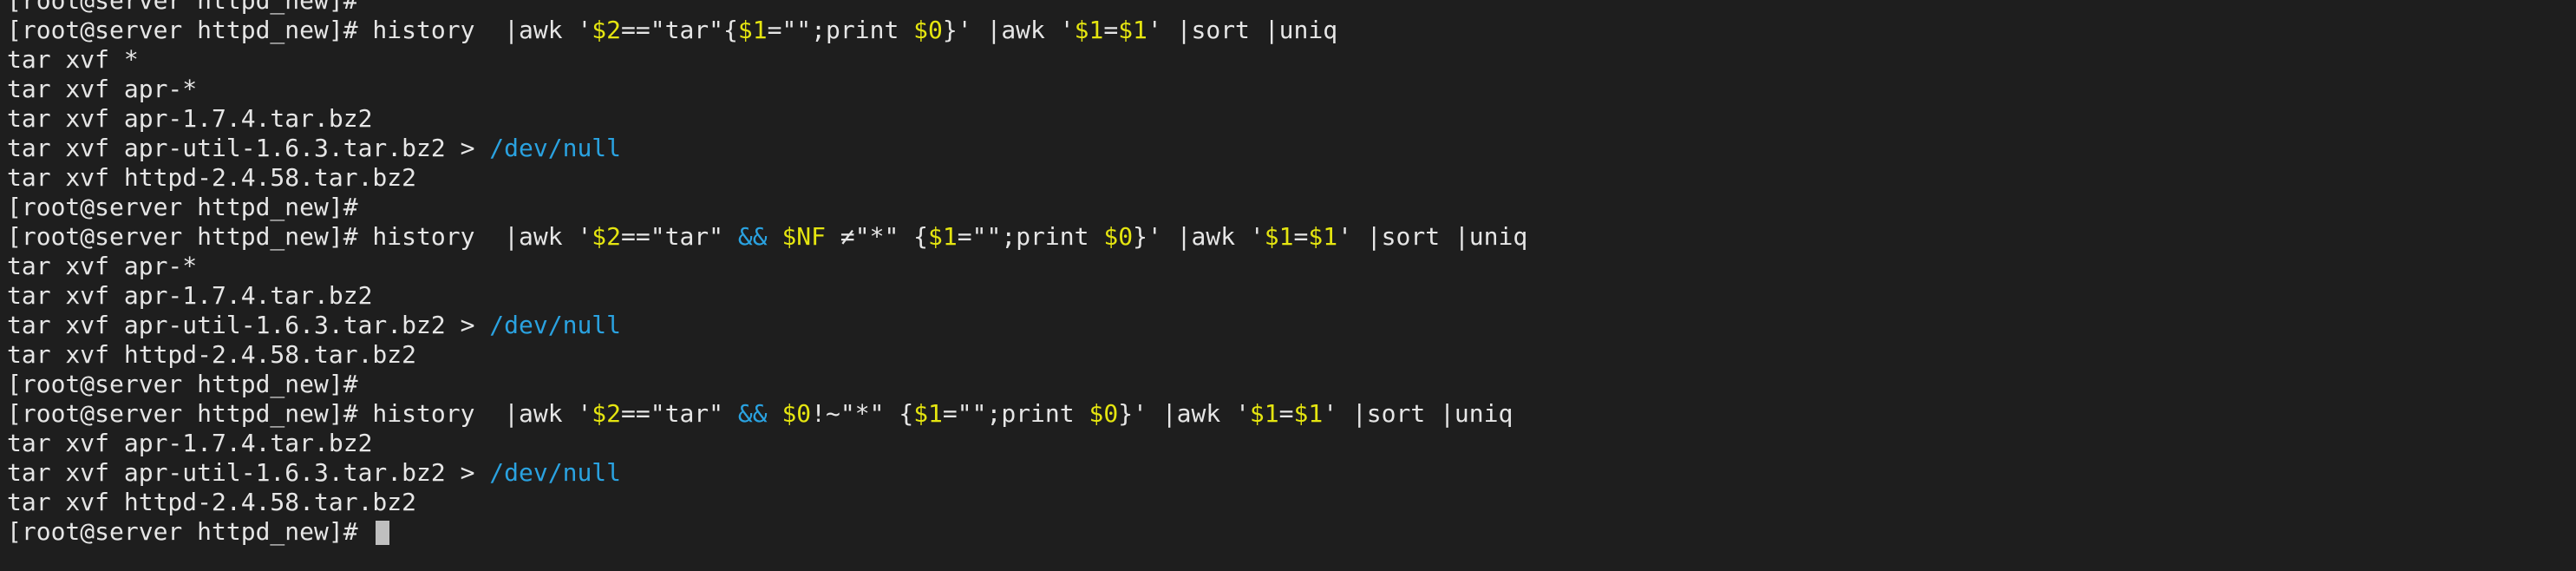 The image size is (2576, 571). I want to click on terminal-line-prompt-active: [root@server httpd_new]#, so click(767, 532).